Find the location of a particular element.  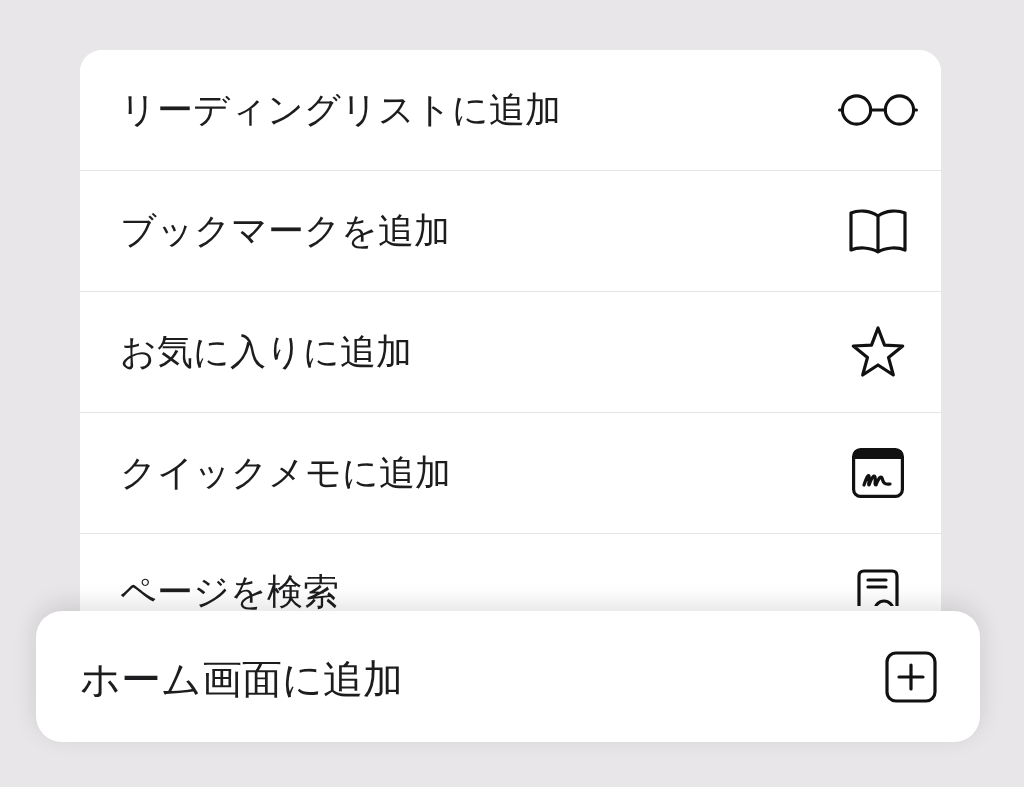

document-search-icon is located at coordinates (878, 587).